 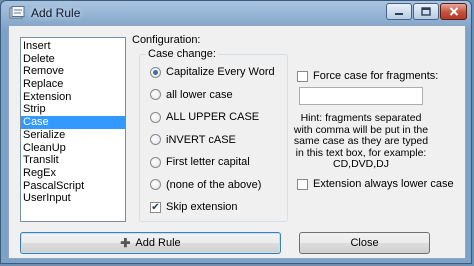 I want to click on extension-lower-label: Extension always lower case, so click(x=383, y=184).